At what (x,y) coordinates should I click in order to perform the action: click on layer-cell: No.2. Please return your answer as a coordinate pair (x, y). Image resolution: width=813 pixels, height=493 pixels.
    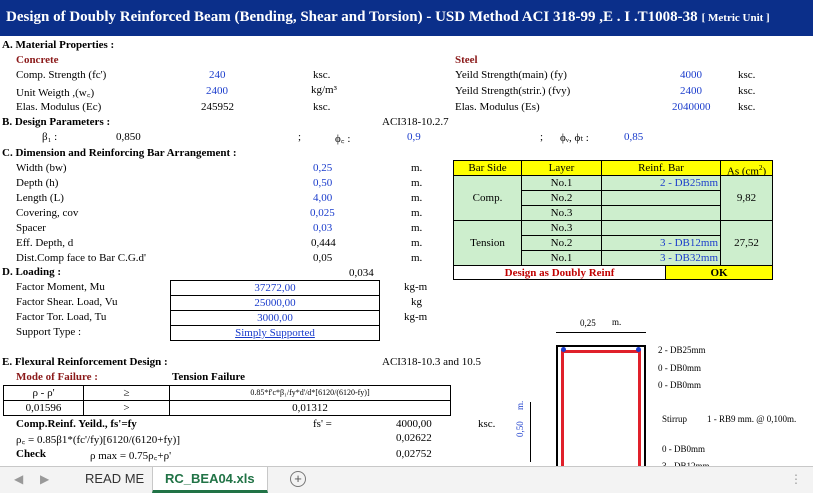
    Looking at the image, I should click on (561, 243).